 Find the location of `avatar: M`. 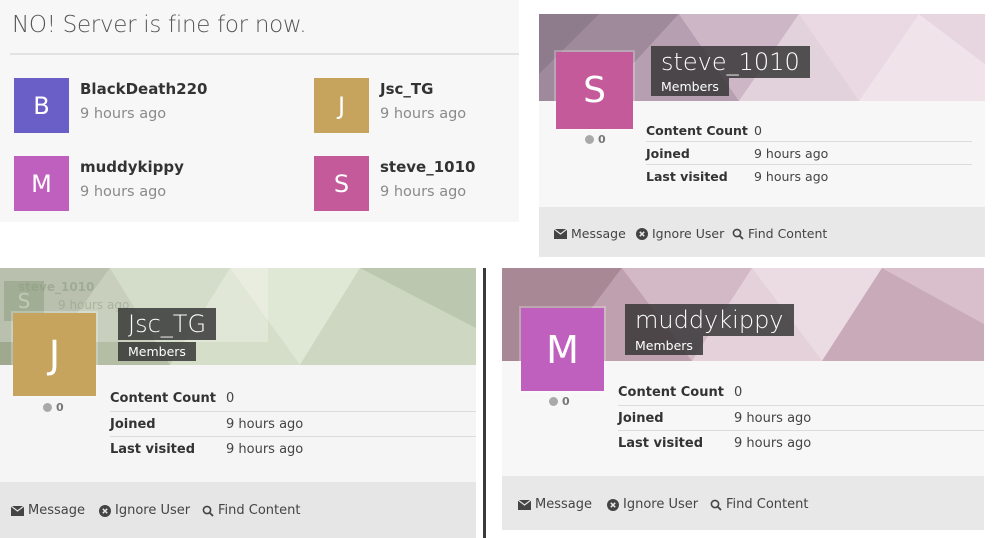

avatar: M is located at coordinates (41, 183).